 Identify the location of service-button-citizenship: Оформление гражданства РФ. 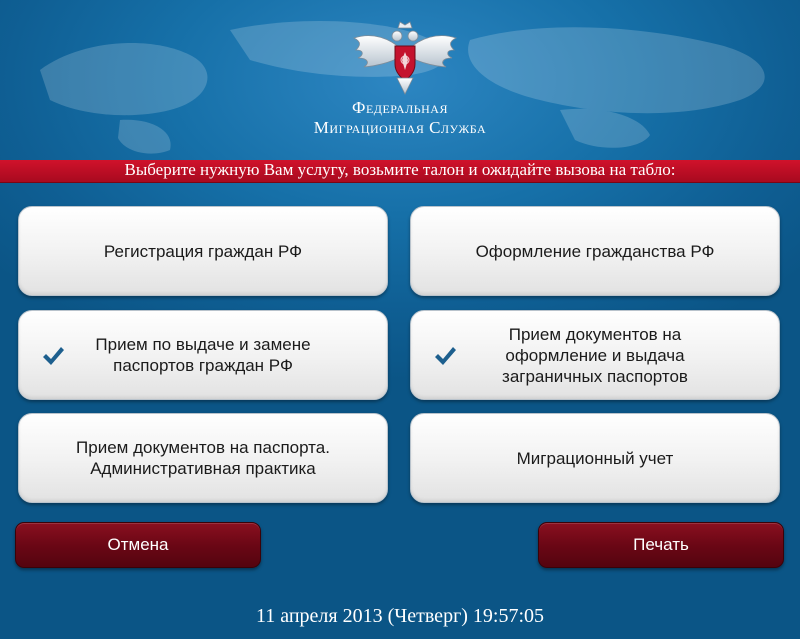
(595, 251).